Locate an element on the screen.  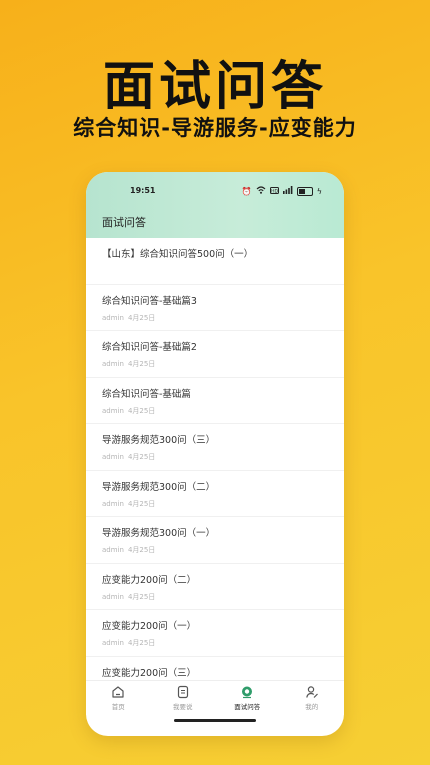
tab-home: 首页 is located at coordinates (118, 698).